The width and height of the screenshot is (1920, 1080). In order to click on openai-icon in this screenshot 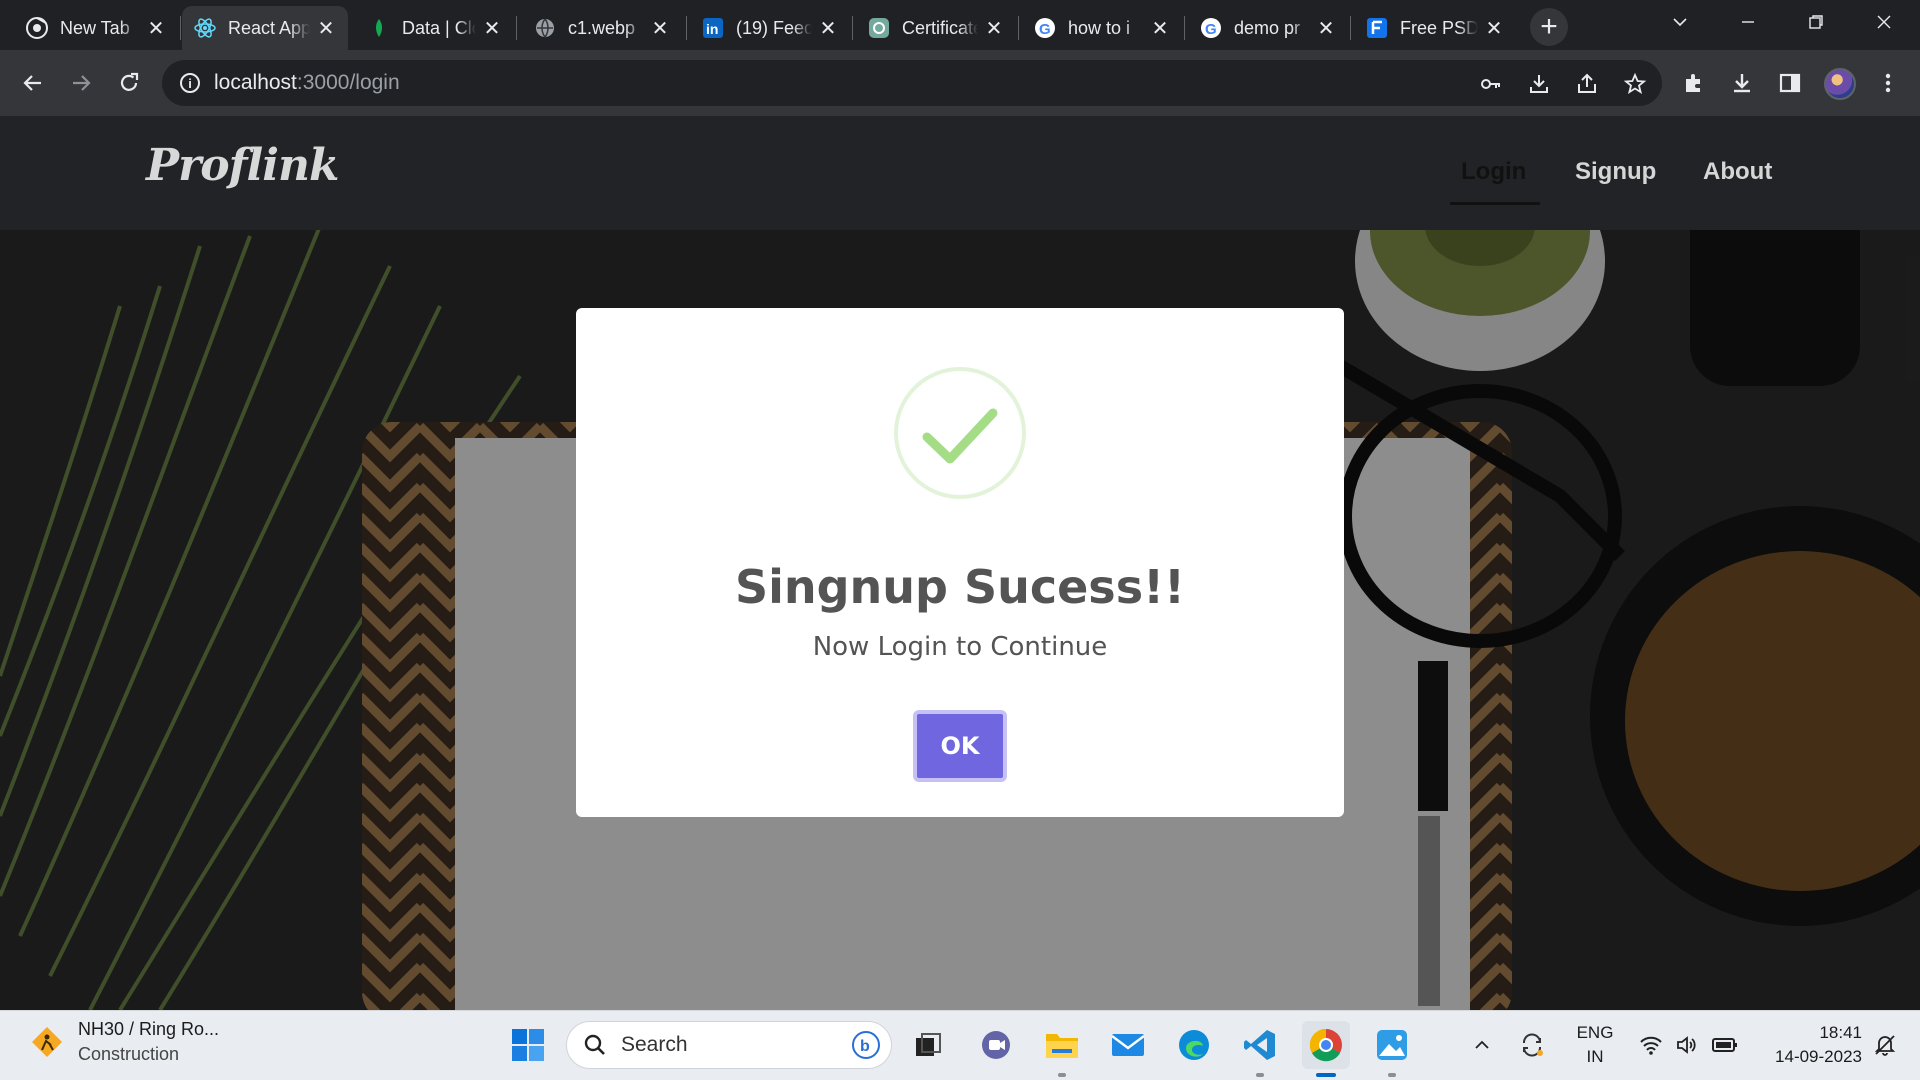, I will do `click(879, 28)`.